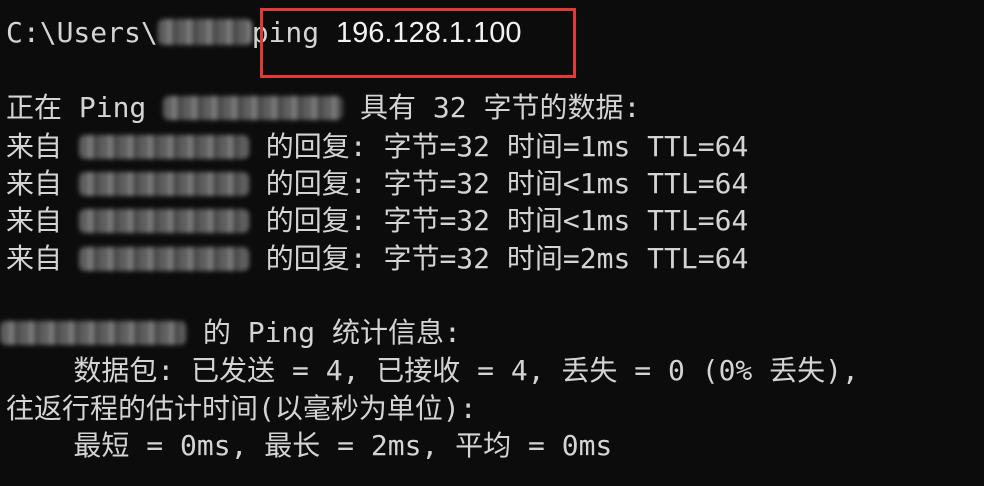 This screenshot has height=486, width=984. What do you see at coordinates (309, 445) in the screenshot?
I see `rtt-values: 最短 = 0ms, 最长 = 2ms, 平均 = 0ms` at bounding box center [309, 445].